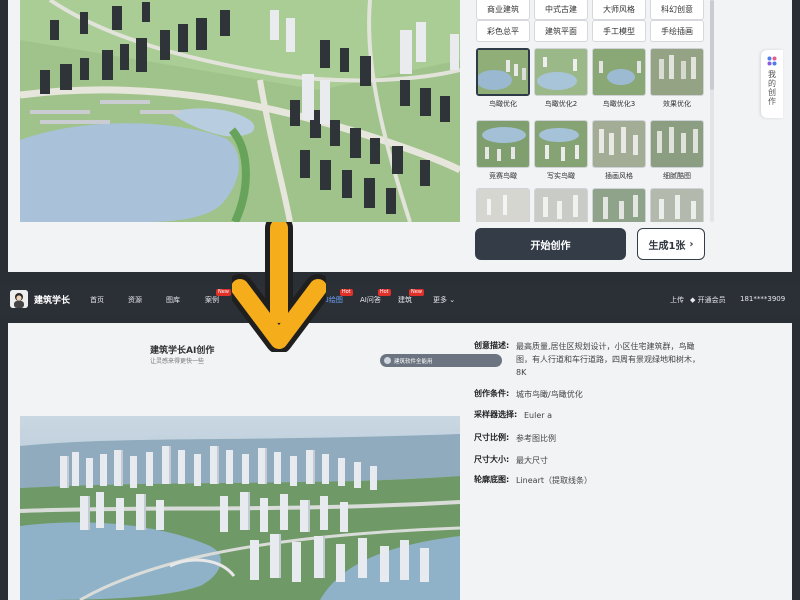  Describe the element at coordinates (135, 300) in the screenshot. I see `nav-item-resources: 资源` at that location.